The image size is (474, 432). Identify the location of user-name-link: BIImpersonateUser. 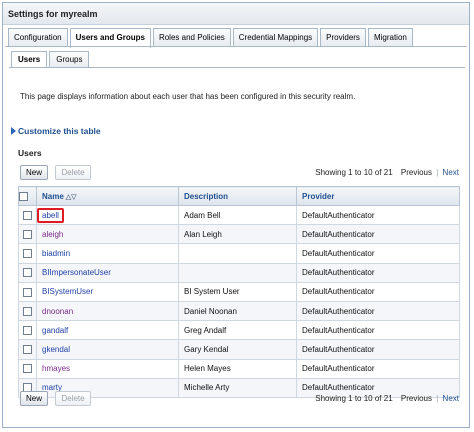
(76, 272).